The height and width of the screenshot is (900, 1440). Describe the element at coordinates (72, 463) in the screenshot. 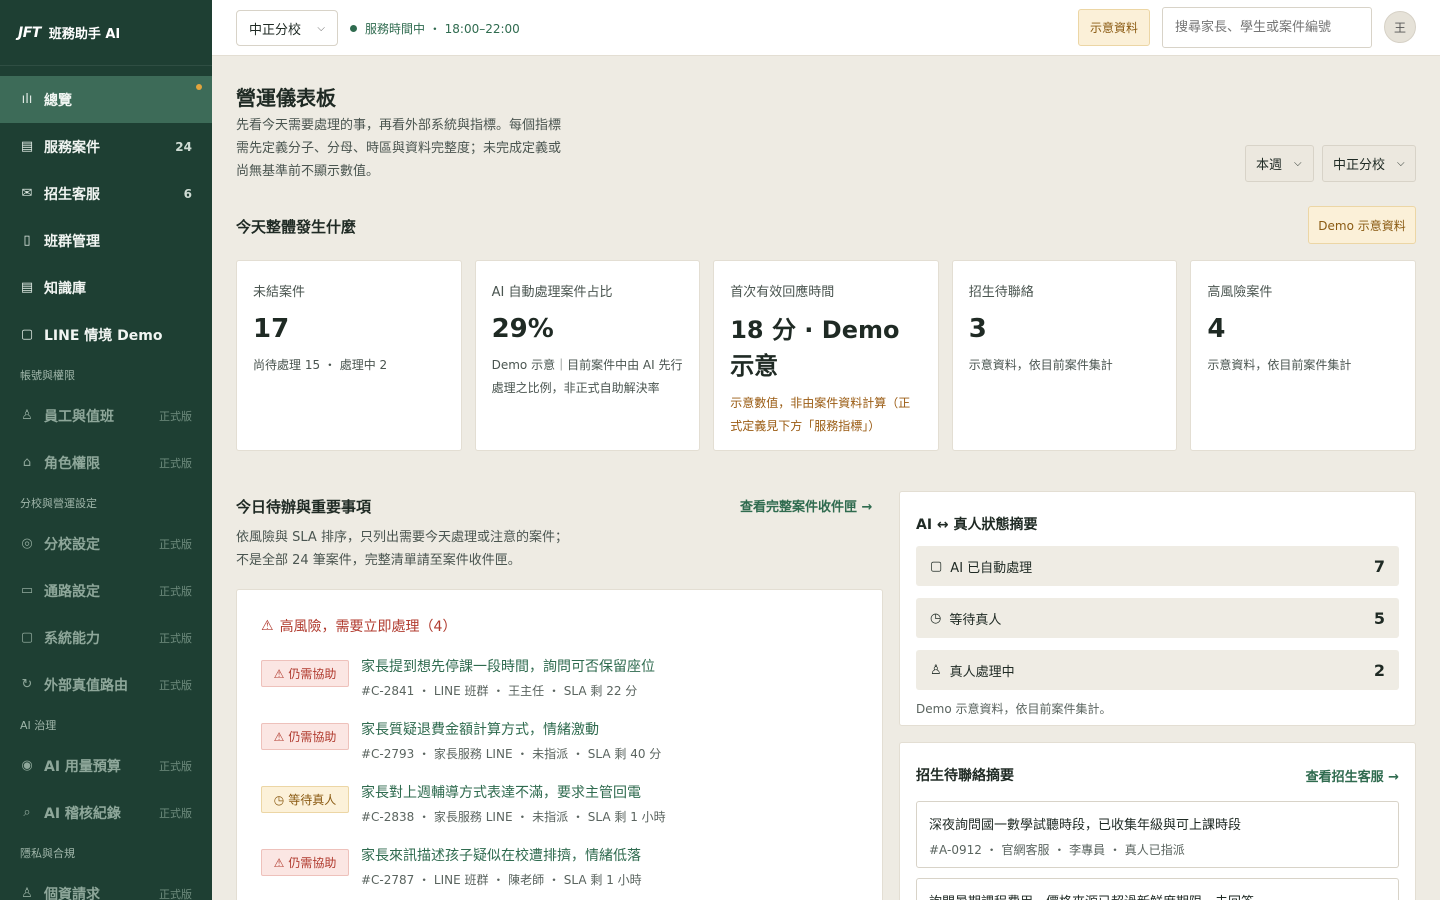

I see `sidebar-item-label: 角色權限` at that location.